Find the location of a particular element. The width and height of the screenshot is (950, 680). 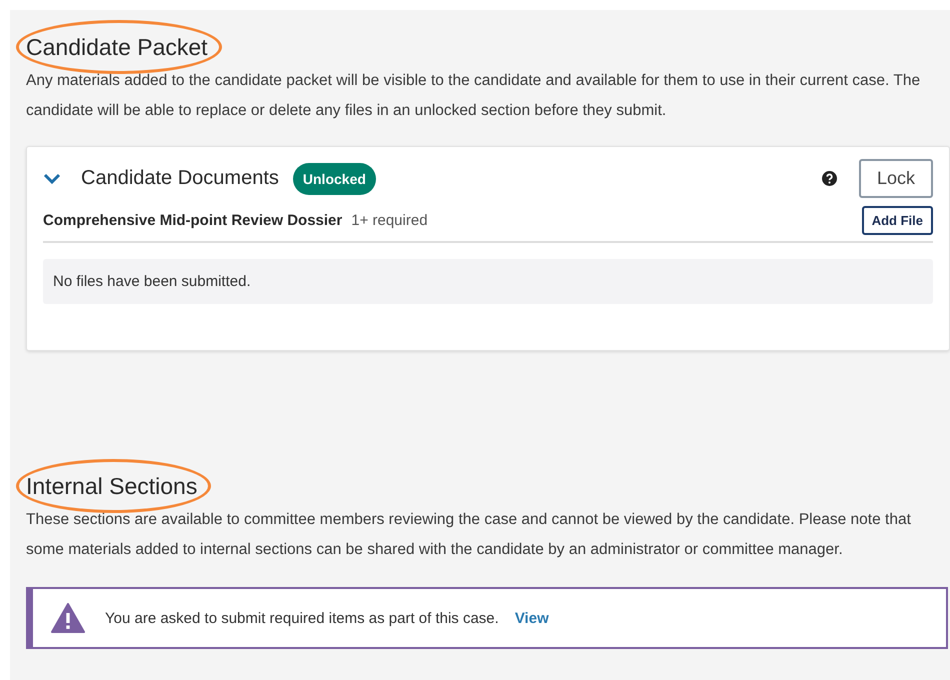

card-title: Candidate Documents is located at coordinates (180, 178).